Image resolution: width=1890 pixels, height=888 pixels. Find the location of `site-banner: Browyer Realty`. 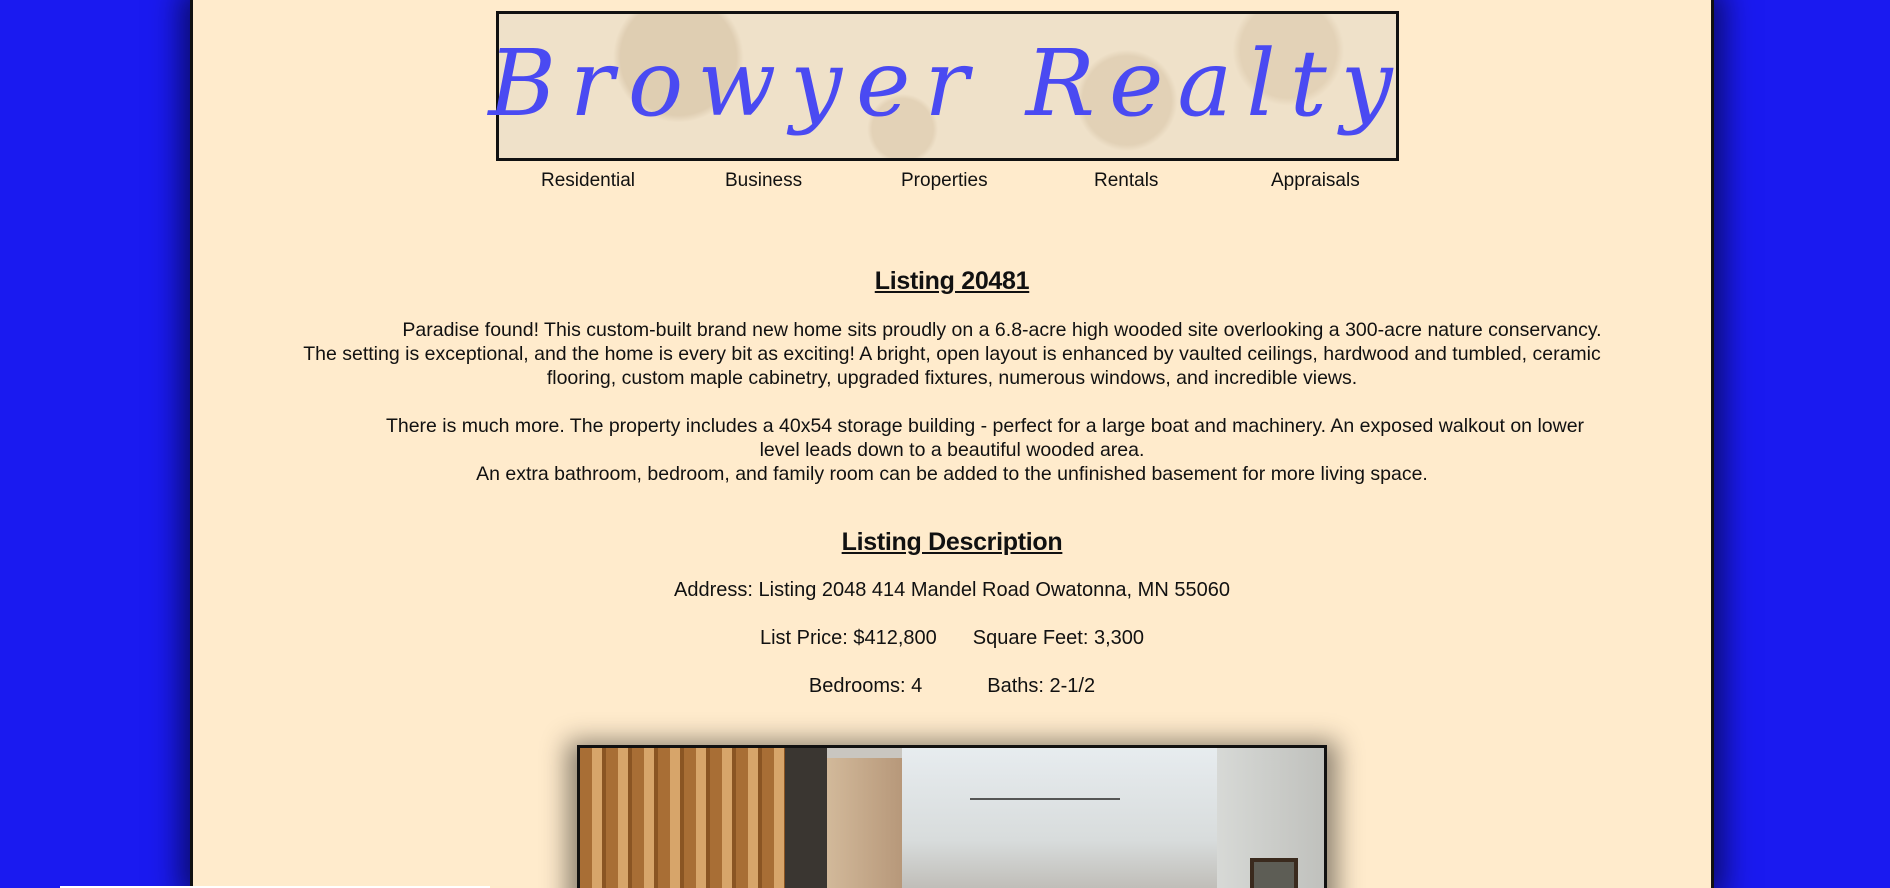

site-banner: Browyer Realty is located at coordinates (943, 86).